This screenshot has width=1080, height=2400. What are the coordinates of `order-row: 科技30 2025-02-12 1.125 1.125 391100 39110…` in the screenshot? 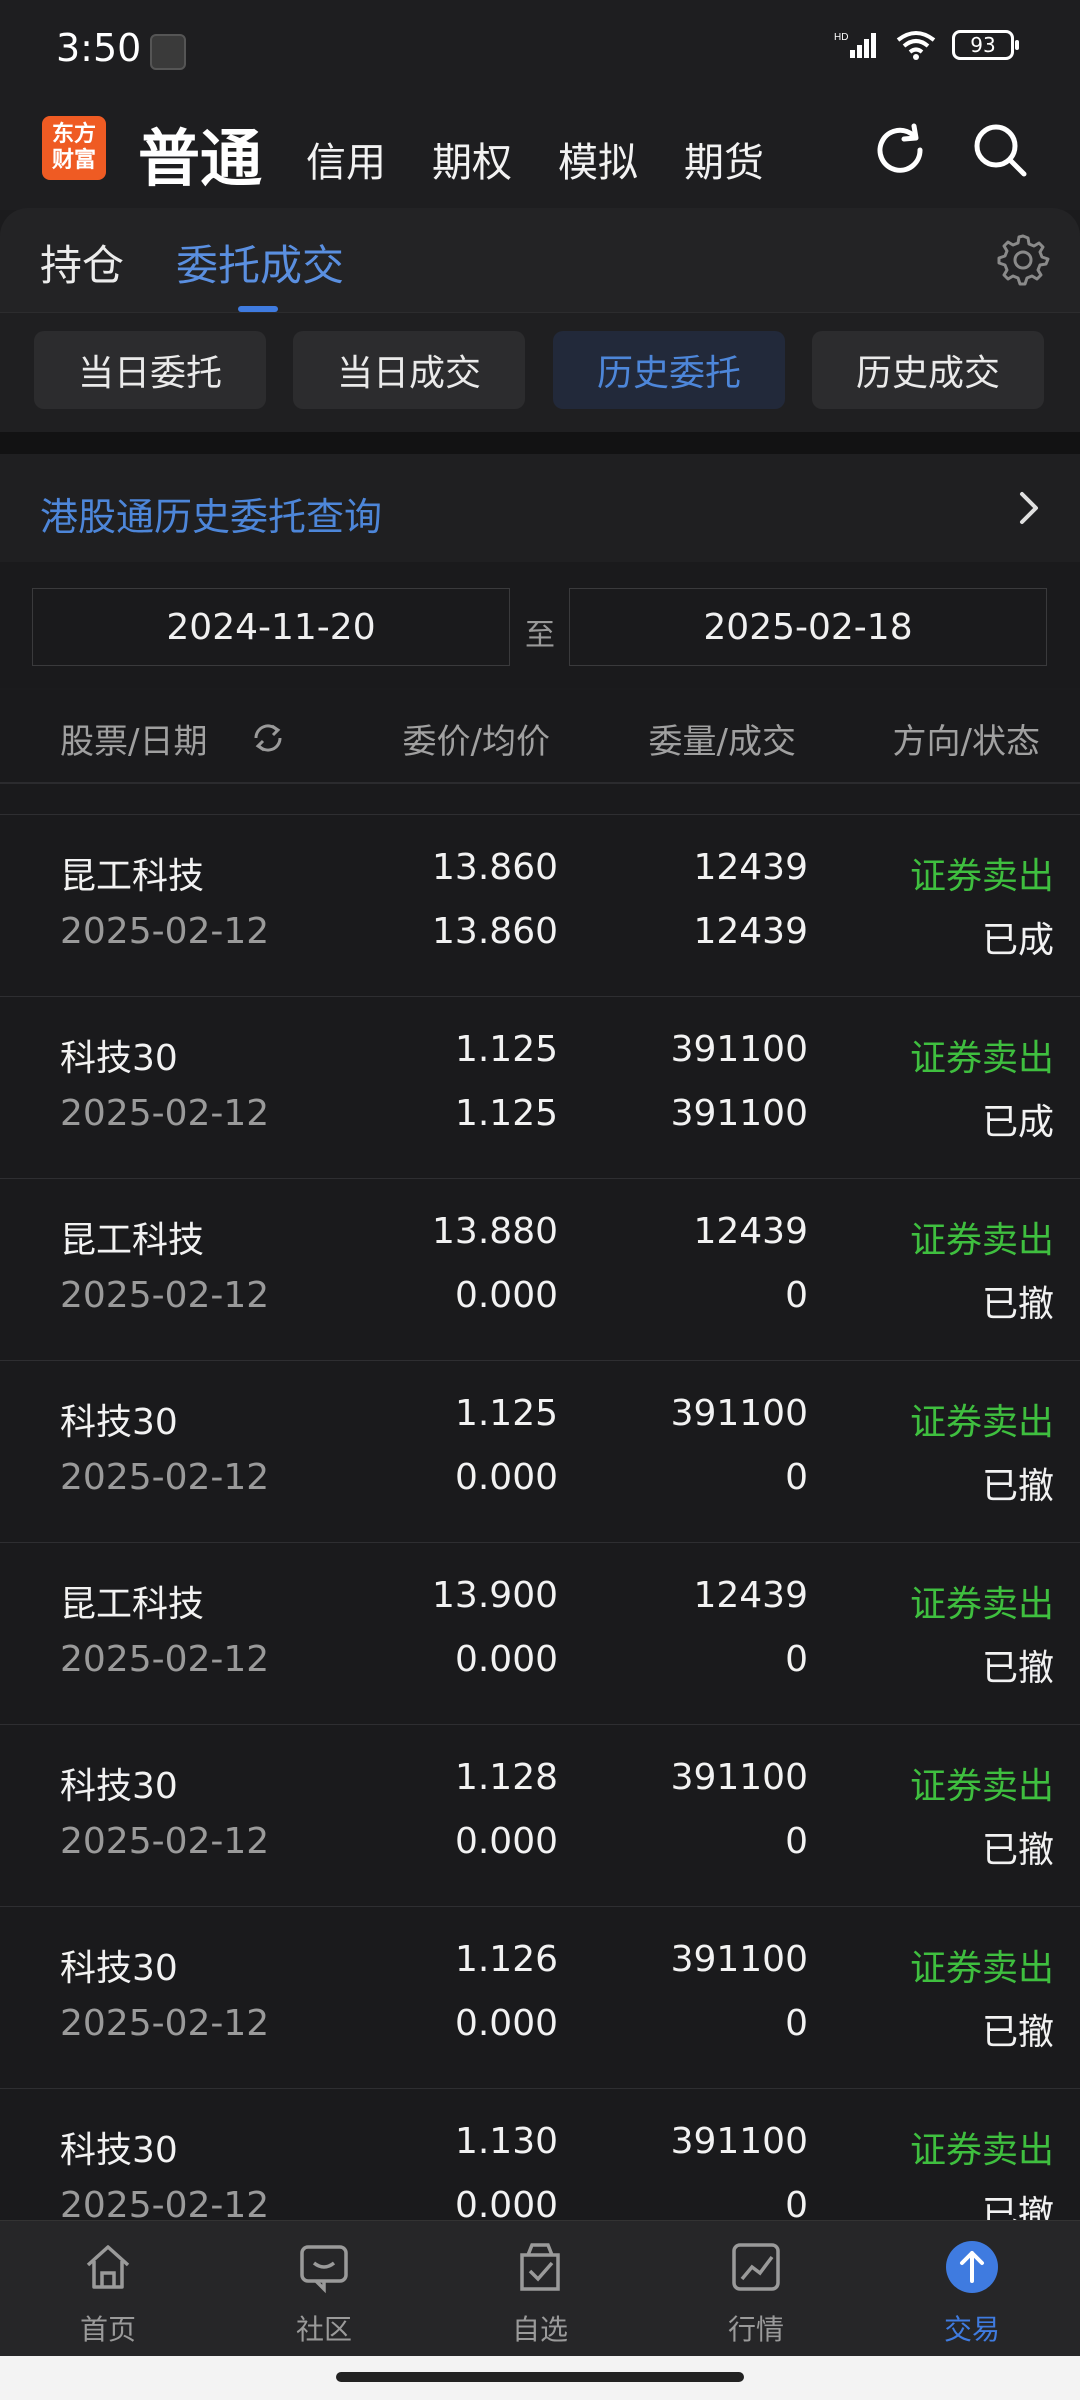 It's located at (540, 1087).